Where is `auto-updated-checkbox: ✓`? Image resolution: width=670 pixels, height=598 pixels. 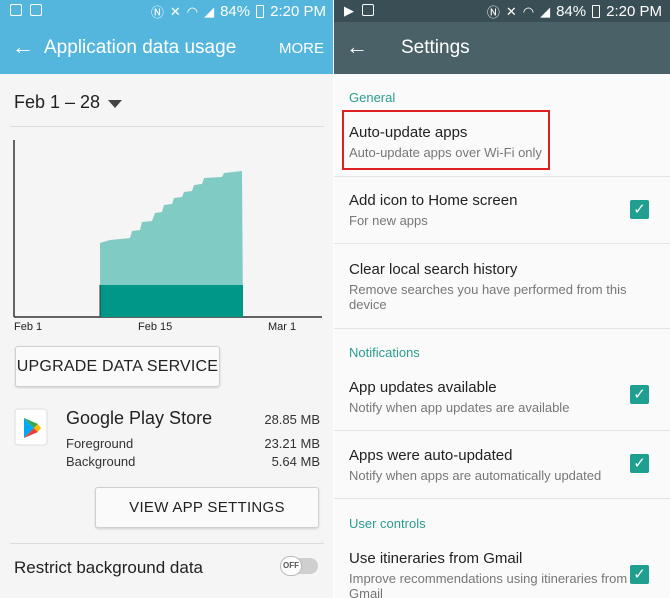
auto-updated-checkbox: ✓ is located at coordinates (639, 463).